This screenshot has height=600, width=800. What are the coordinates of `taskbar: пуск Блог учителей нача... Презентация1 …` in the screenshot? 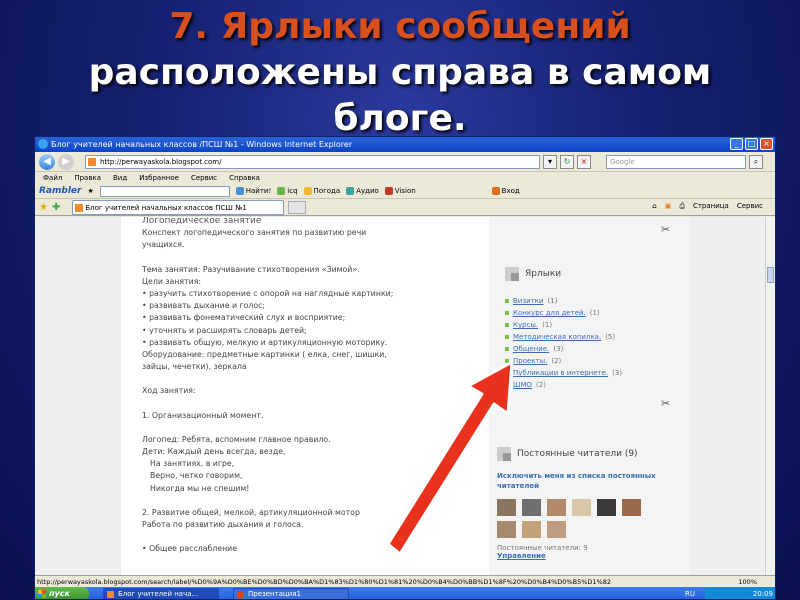 It's located at (405, 593).